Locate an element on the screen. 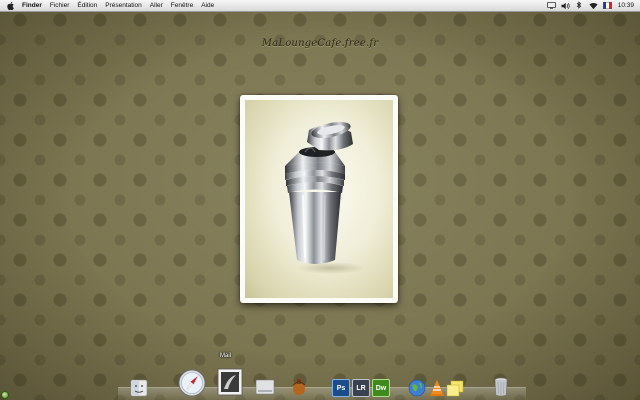 This screenshot has width=640, height=400. menu-clock: 10:39 is located at coordinates (626, 5).